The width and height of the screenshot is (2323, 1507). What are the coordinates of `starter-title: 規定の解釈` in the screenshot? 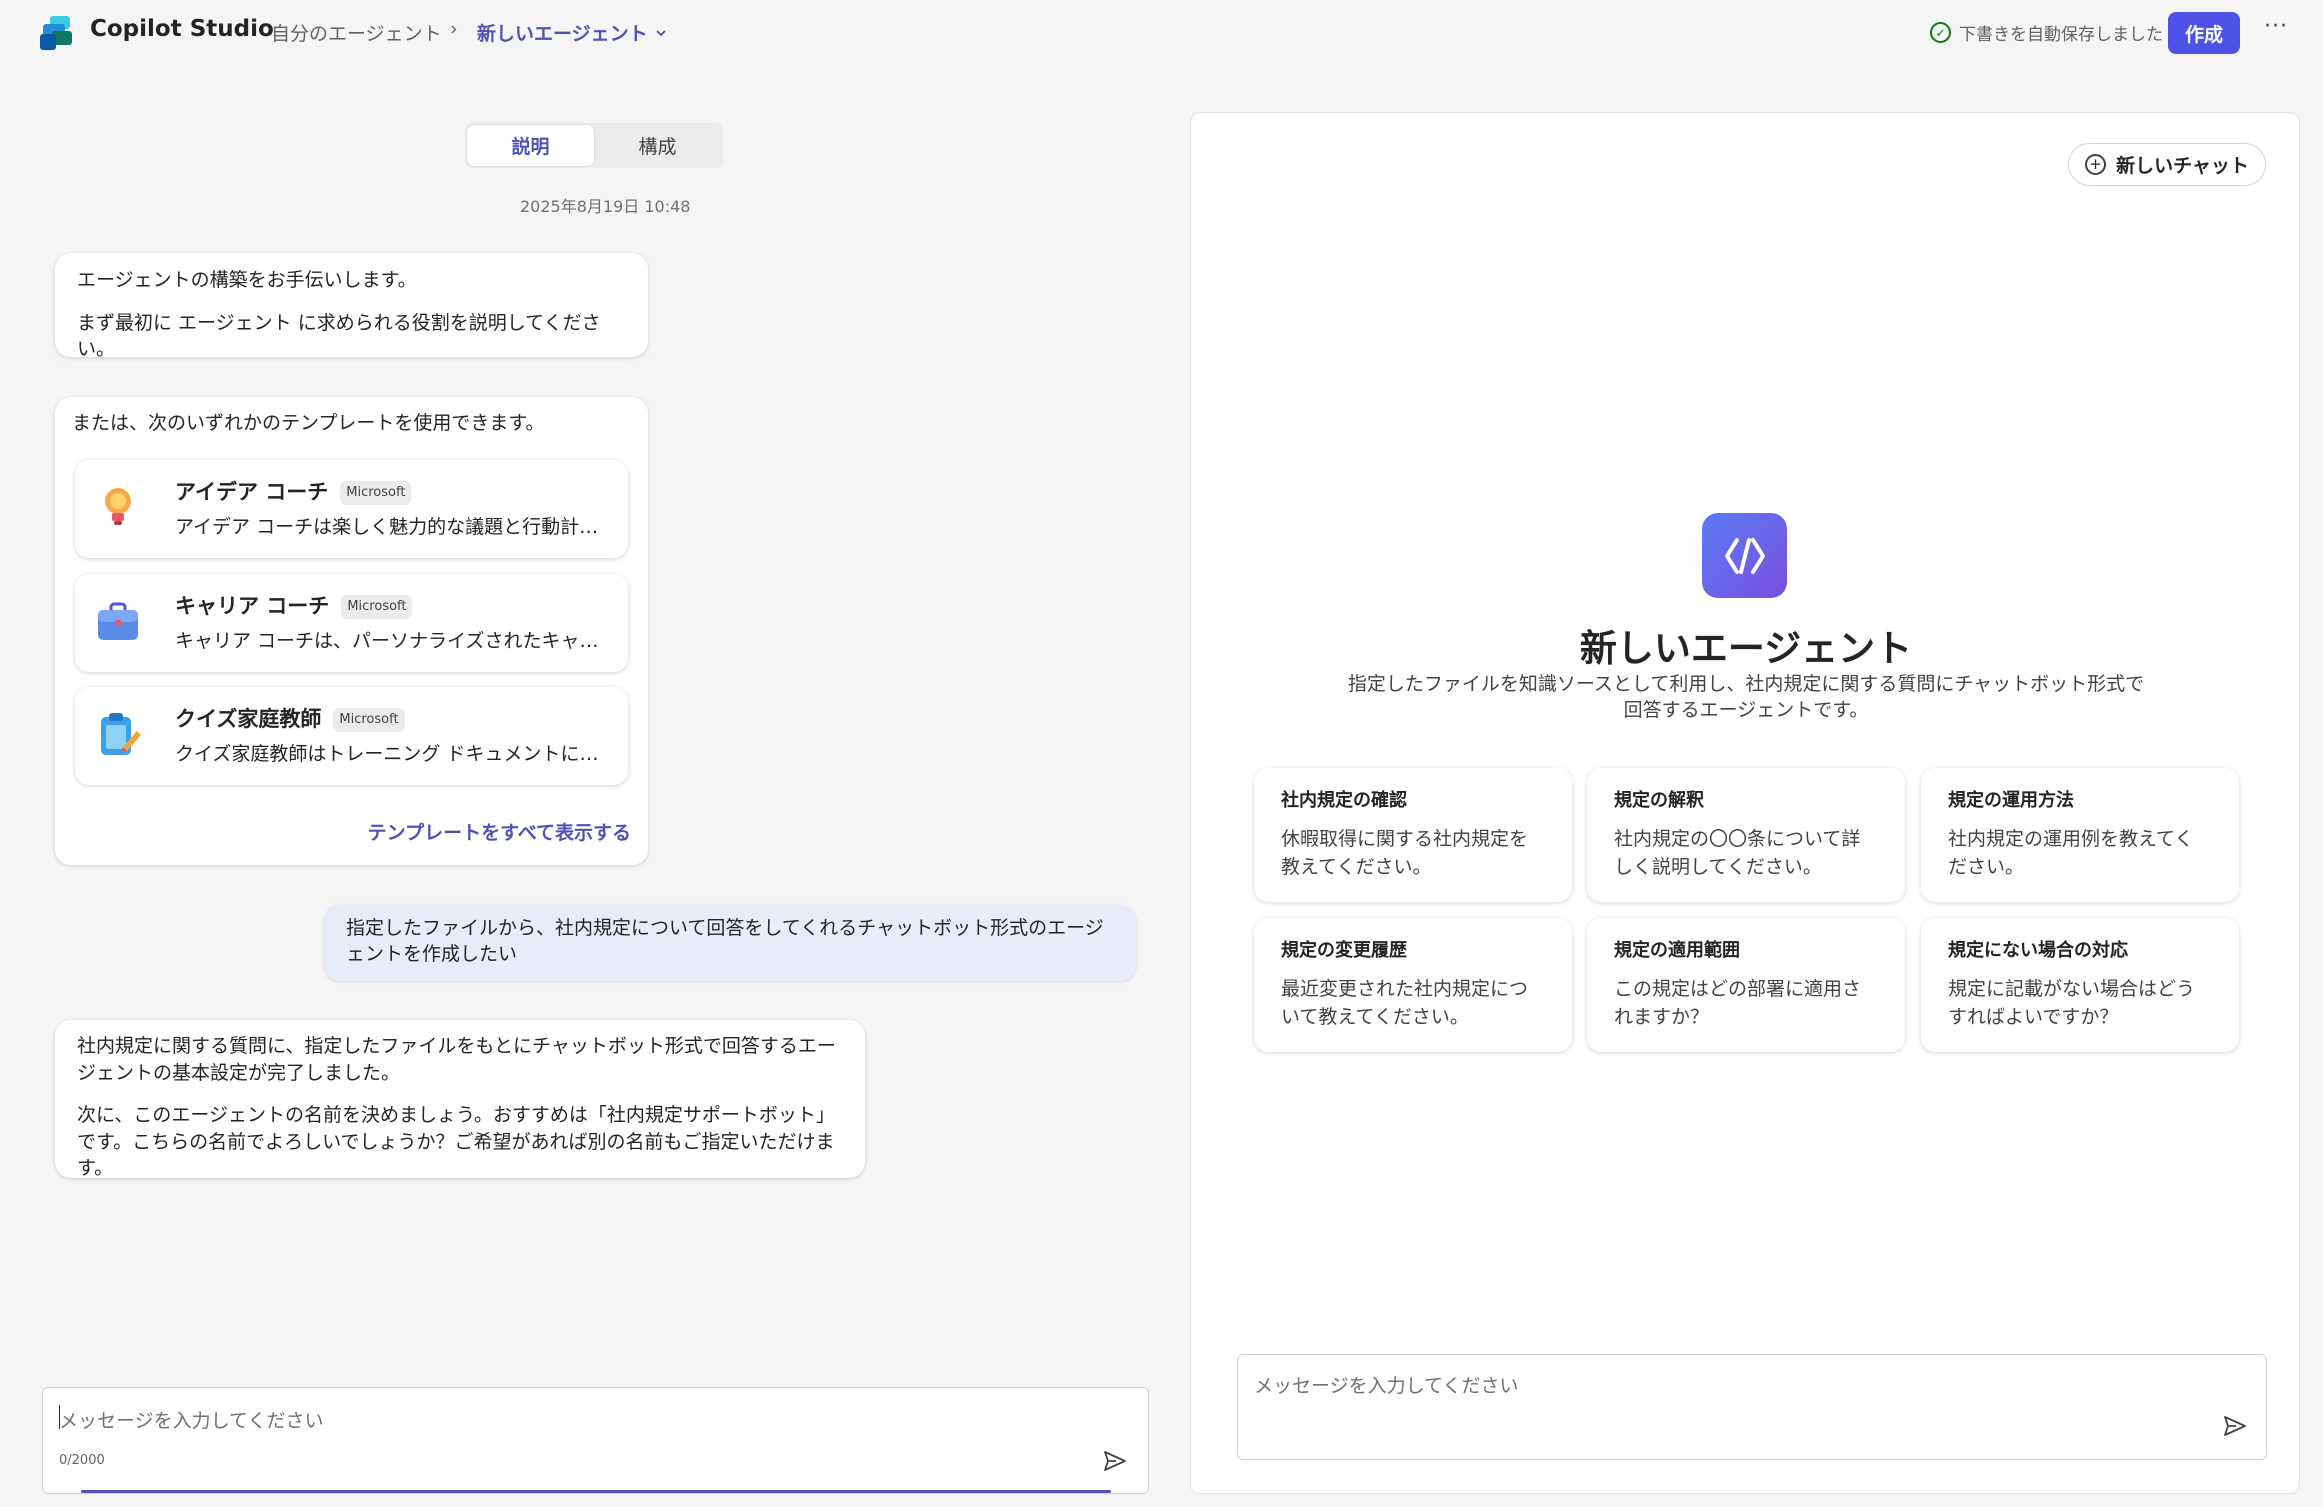 It's located at (1659, 800).